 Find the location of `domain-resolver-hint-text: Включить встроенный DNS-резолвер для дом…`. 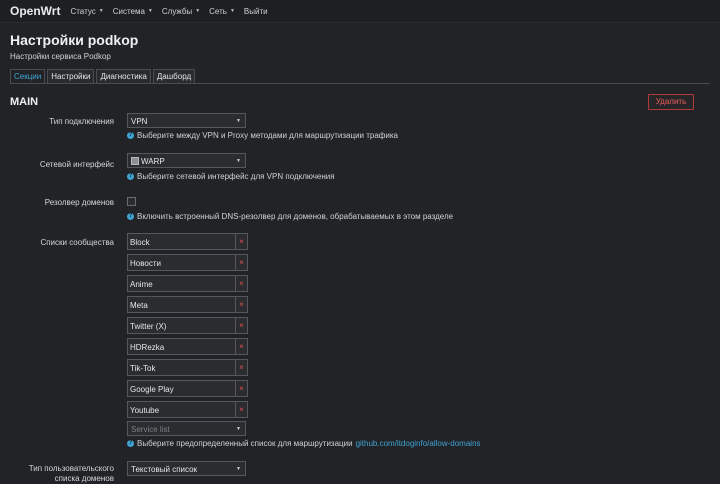

domain-resolver-hint-text: Включить встроенный DNS-резолвер для дом… is located at coordinates (295, 216).